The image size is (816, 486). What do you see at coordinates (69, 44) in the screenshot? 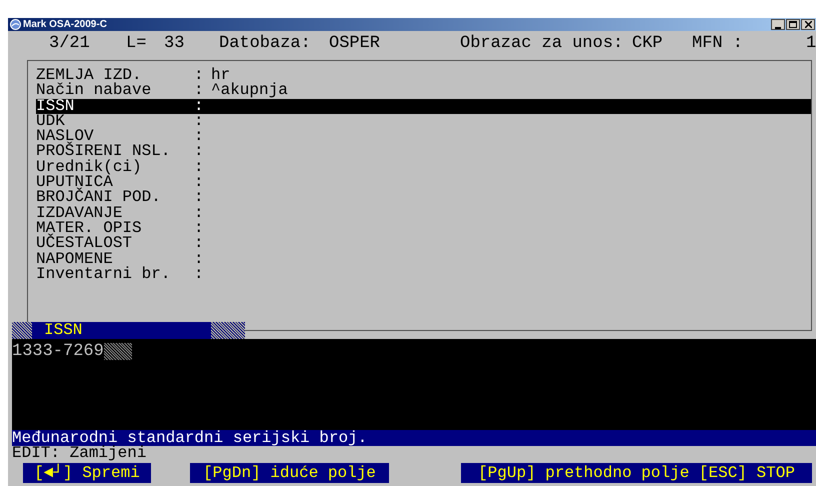
I see `header-text: 3/21` at bounding box center [69, 44].